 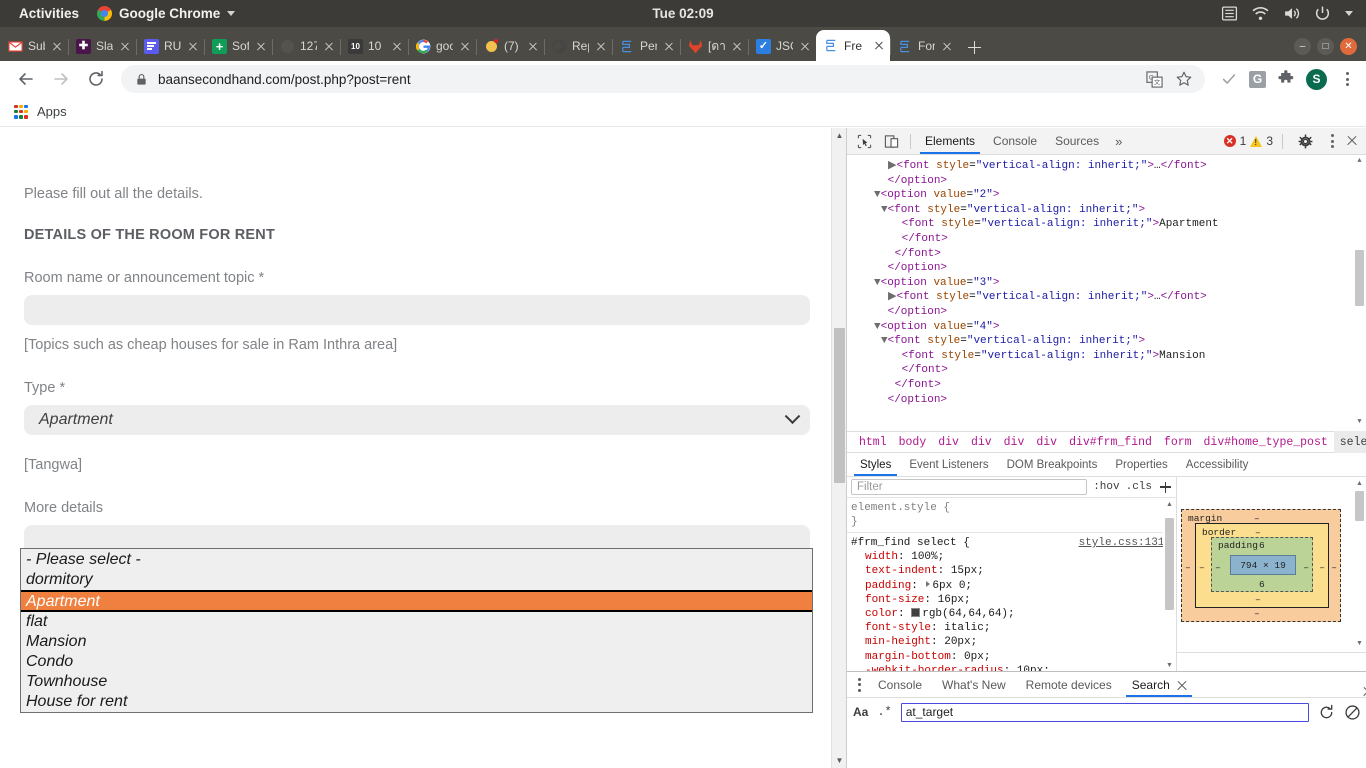 What do you see at coordinates (1104, 712) in the screenshot?
I see `search-input: at_target` at bounding box center [1104, 712].